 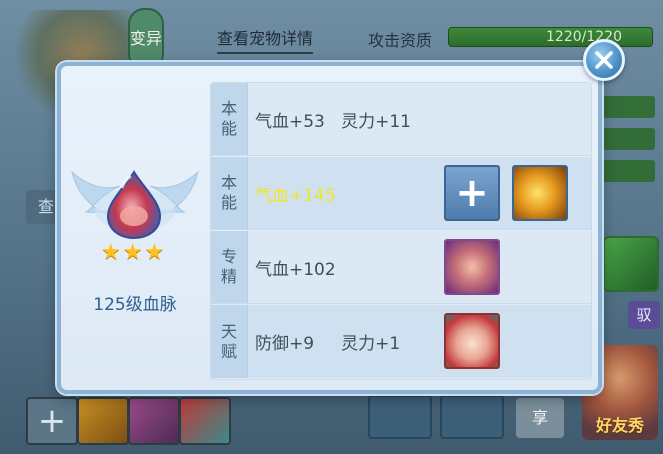 I want to click on table-row: 本能 气血+53 灵力+11, so click(x=401, y=119).